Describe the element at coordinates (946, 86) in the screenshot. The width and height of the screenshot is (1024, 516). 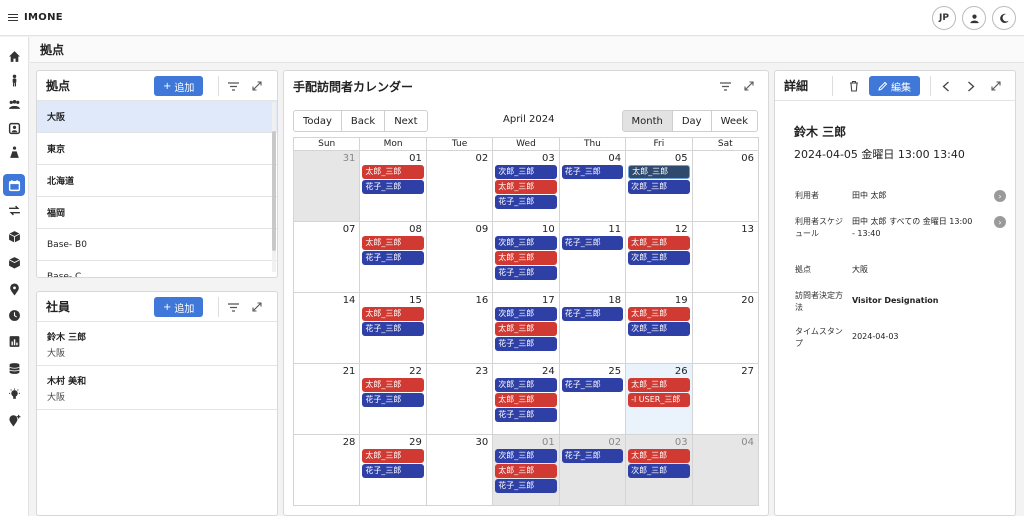
I see `chevron-left-icon` at that location.